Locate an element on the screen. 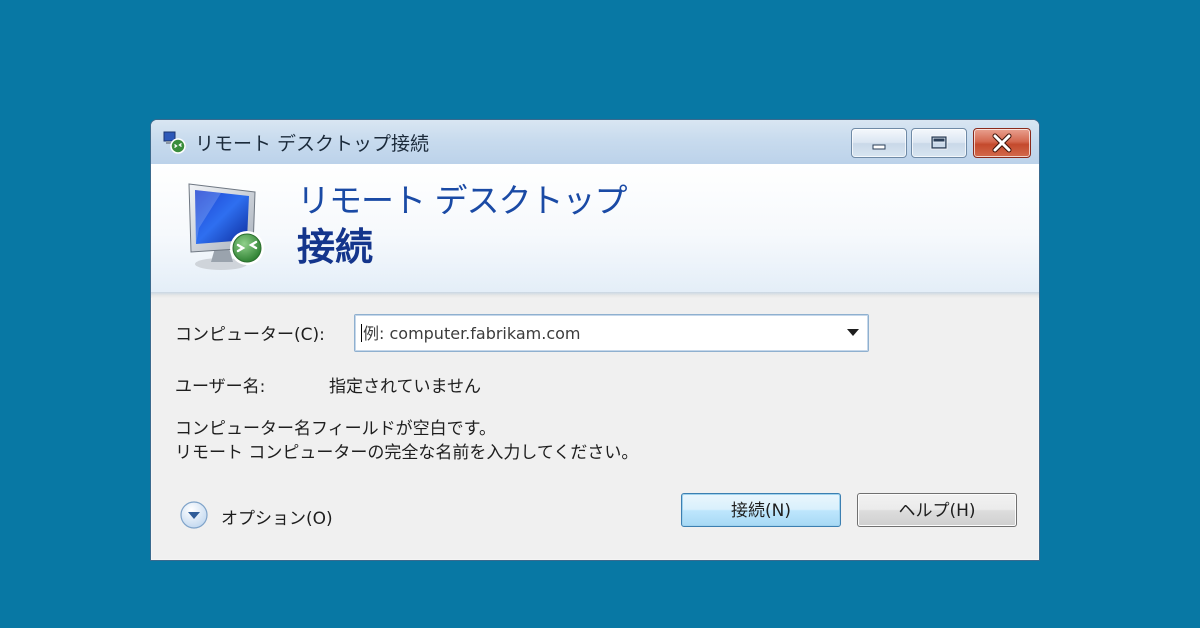 This screenshot has height=628, width=1200. title-bar: リモート デスクトップ接続 is located at coordinates (595, 142).